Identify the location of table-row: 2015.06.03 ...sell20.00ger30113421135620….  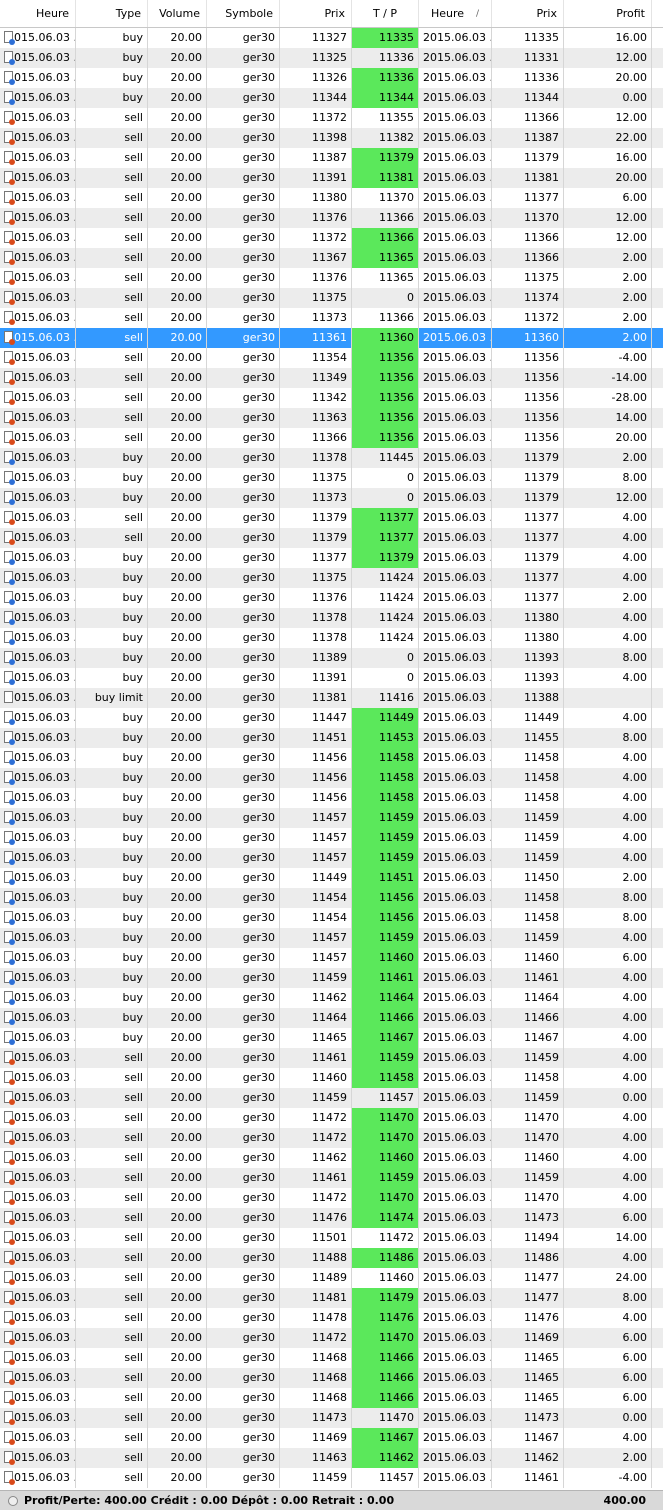
(331, 398).